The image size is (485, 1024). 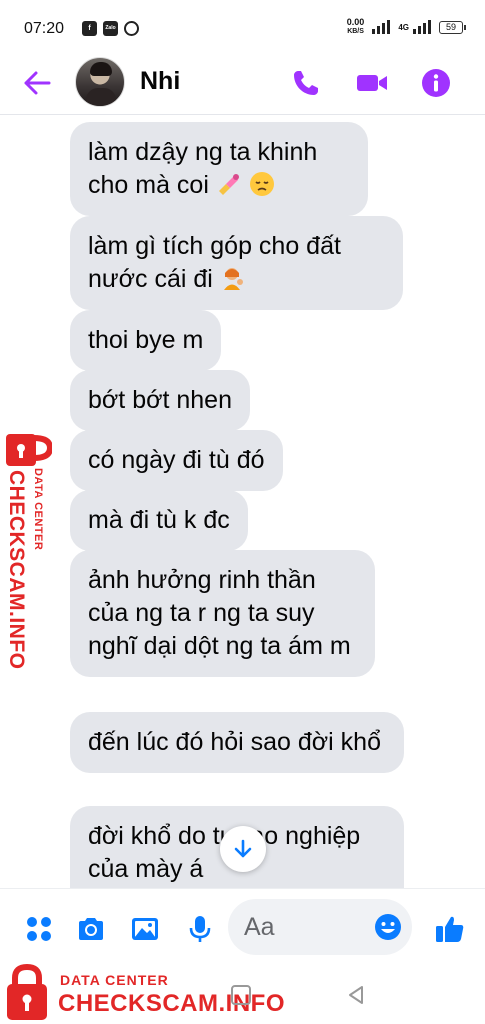 I want to click on network-type: 4G, so click(x=403, y=27).